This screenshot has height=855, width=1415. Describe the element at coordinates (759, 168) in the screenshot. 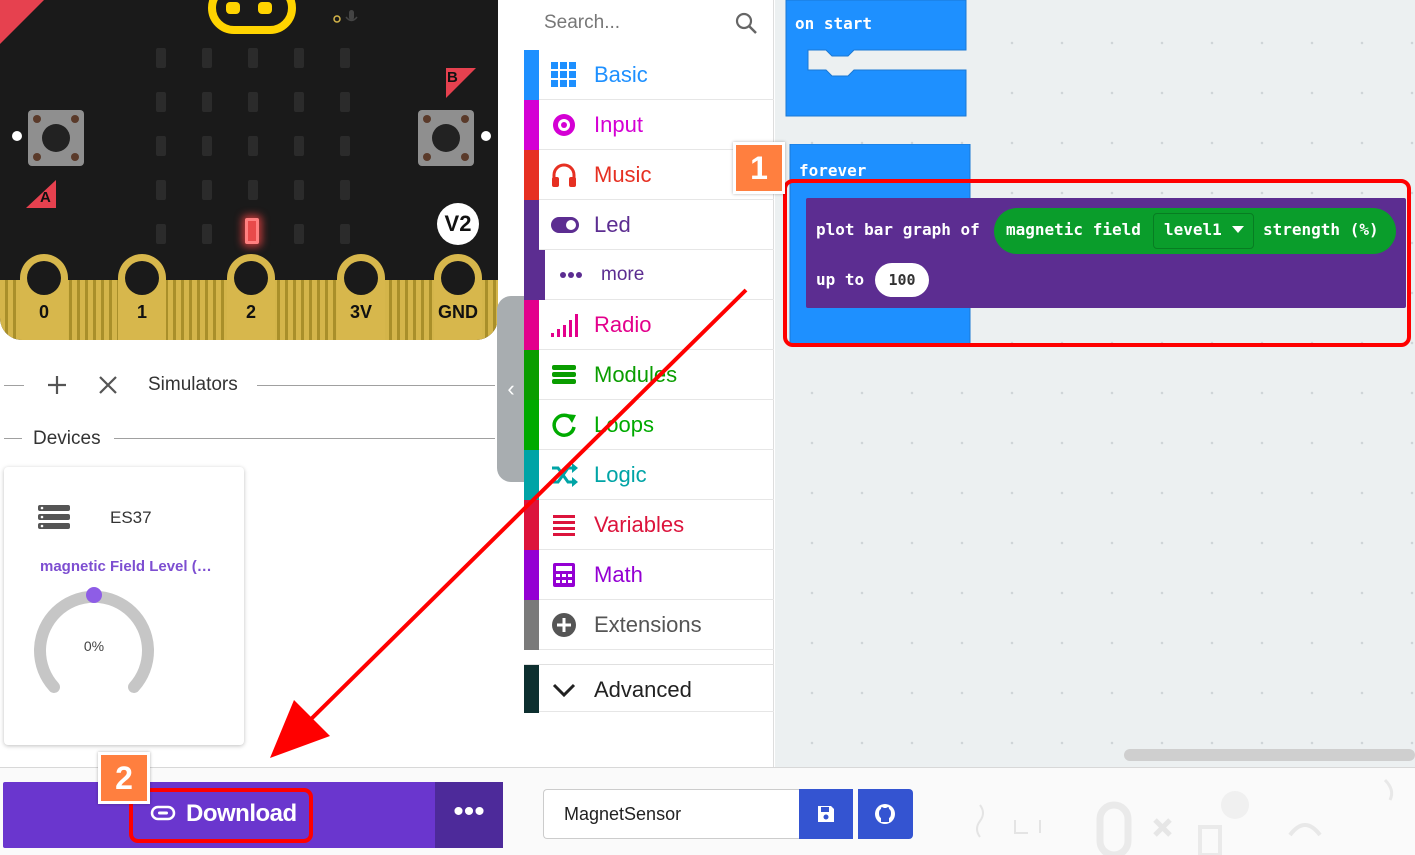

I see `step-badge-1: 1` at that location.